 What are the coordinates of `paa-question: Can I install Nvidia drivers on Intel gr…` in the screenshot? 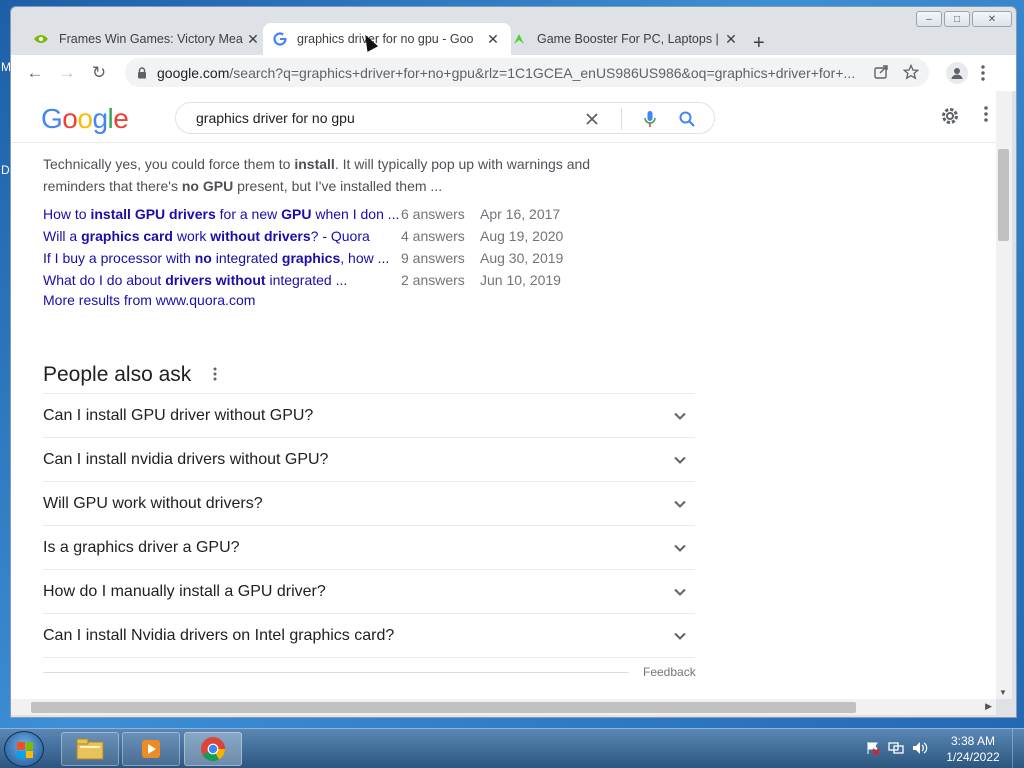 It's located at (369, 636).